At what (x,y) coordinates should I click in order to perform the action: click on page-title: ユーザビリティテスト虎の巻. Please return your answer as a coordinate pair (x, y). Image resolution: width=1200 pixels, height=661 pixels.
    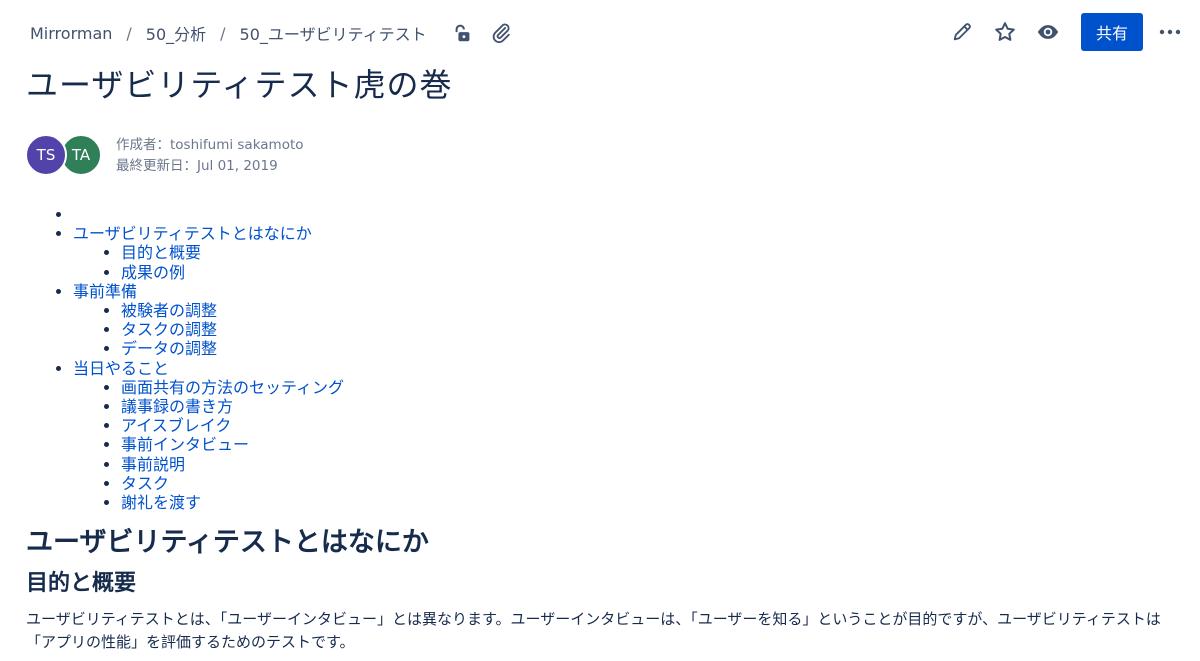
    Looking at the image, I should click on (239, 85).